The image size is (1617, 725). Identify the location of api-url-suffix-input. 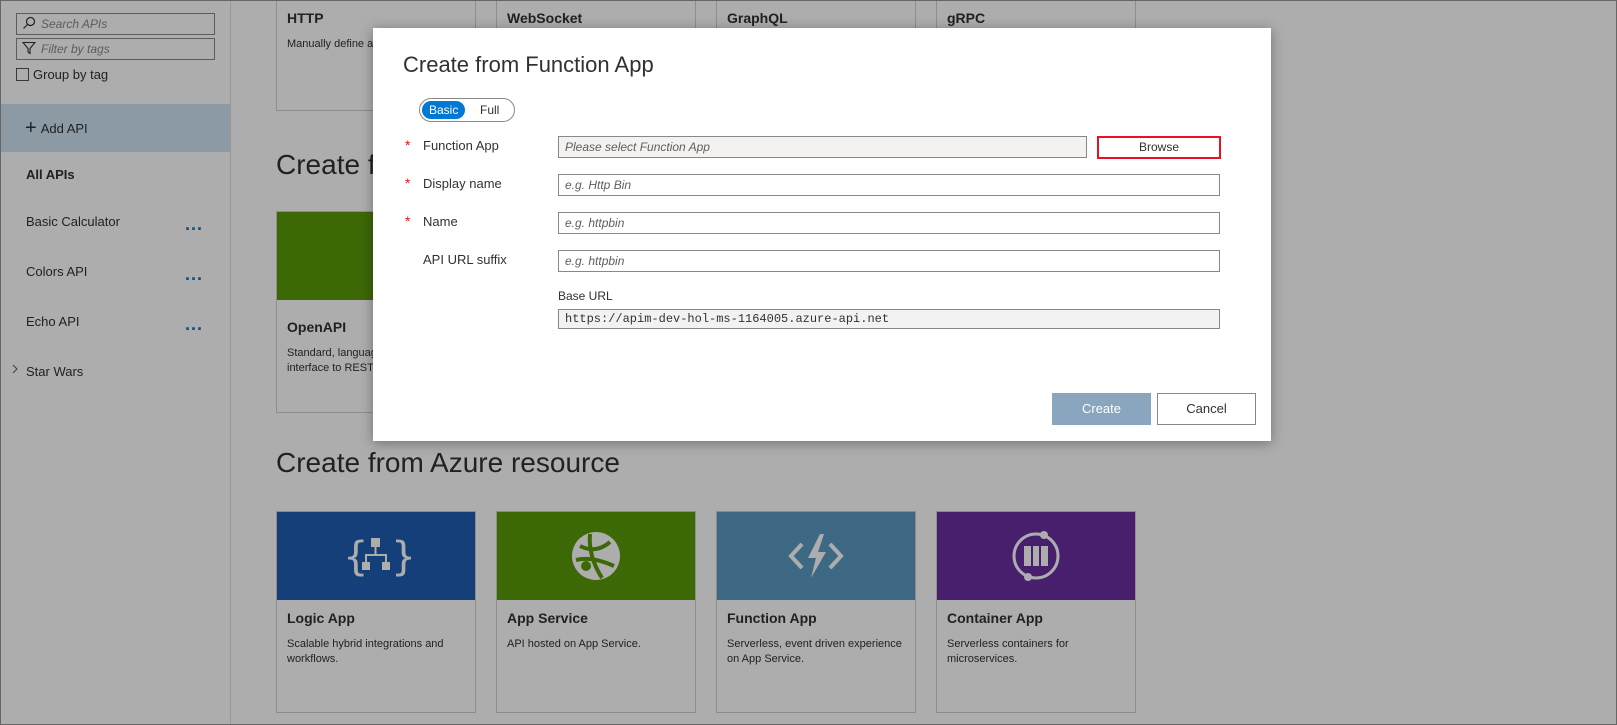
(889, 261).